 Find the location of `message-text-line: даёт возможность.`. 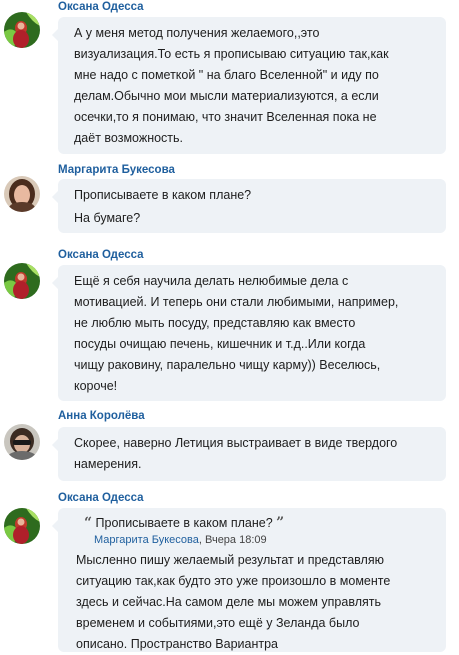

message-text-line: даёт возможность. is located at coordinates (129, 138).